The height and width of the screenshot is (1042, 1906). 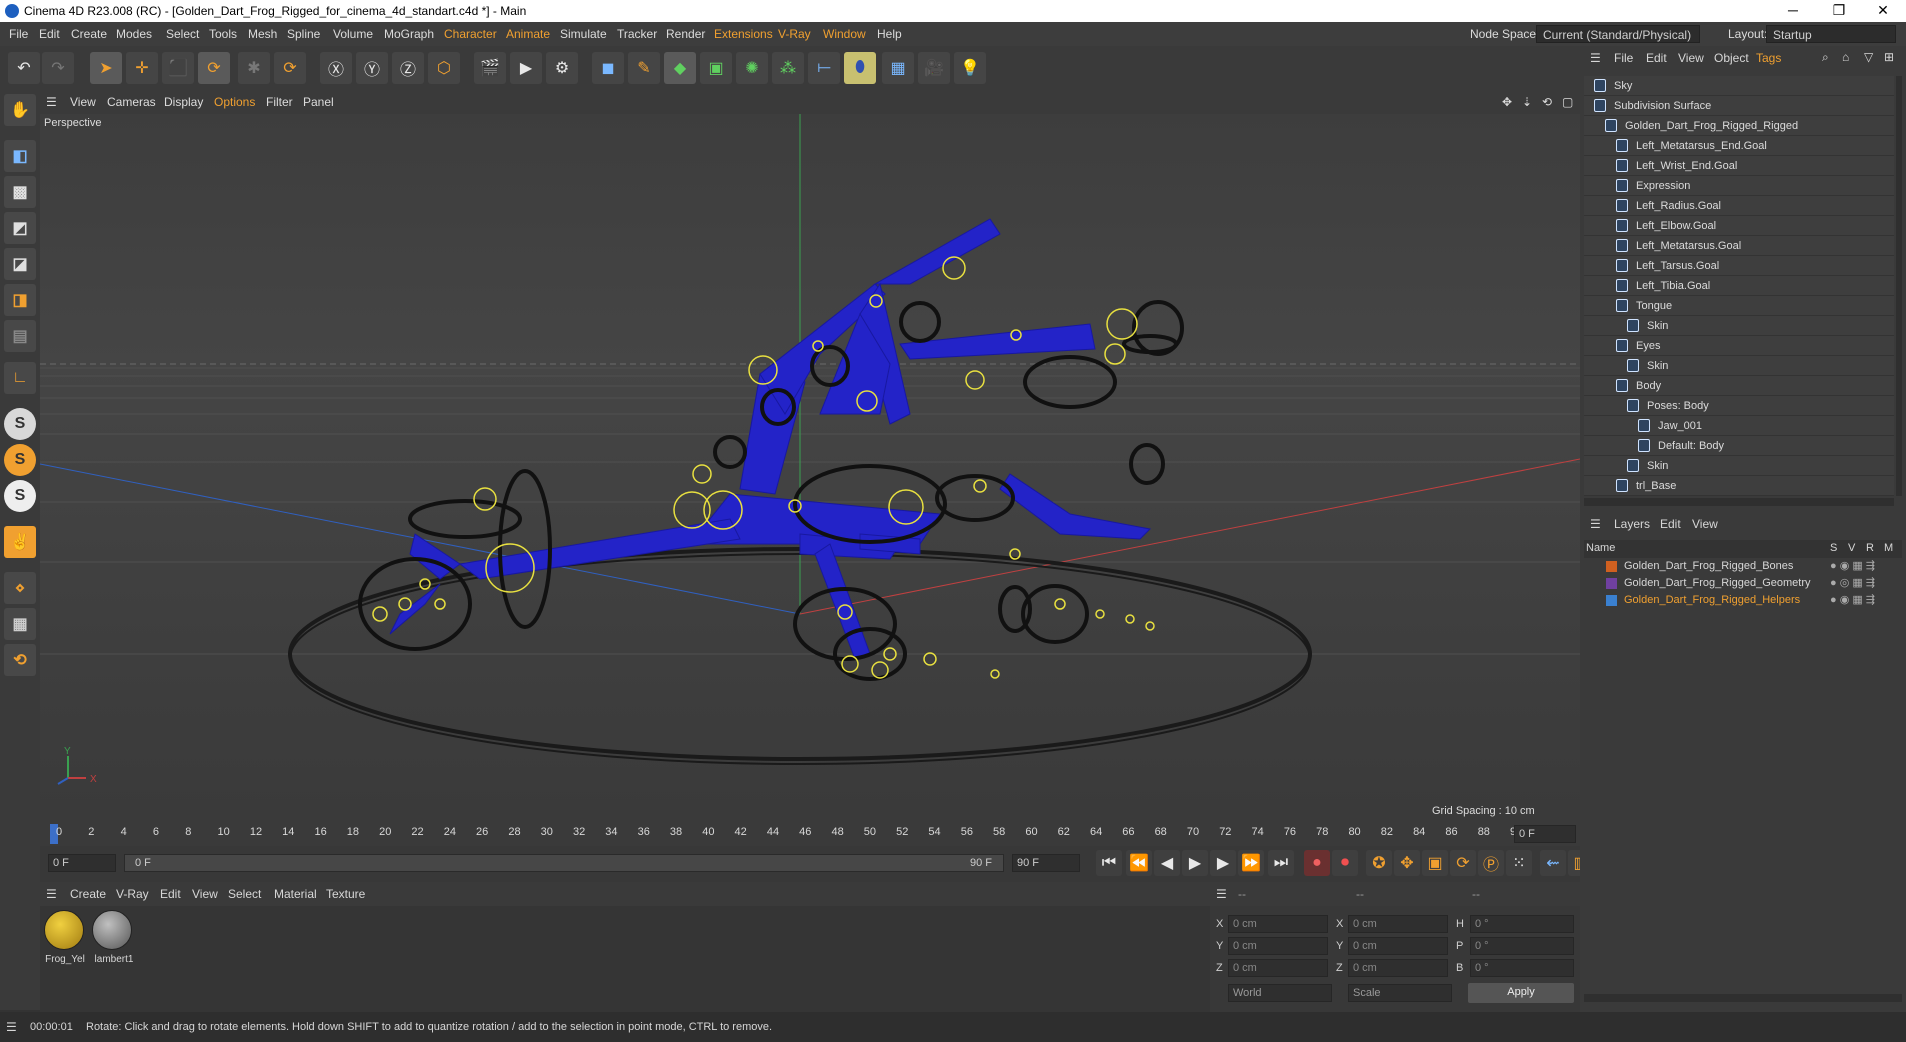 What do you see at coordinates (182, 34) in the screenshot?
I see `menu-select: Select` at bounding box center [182, 34].